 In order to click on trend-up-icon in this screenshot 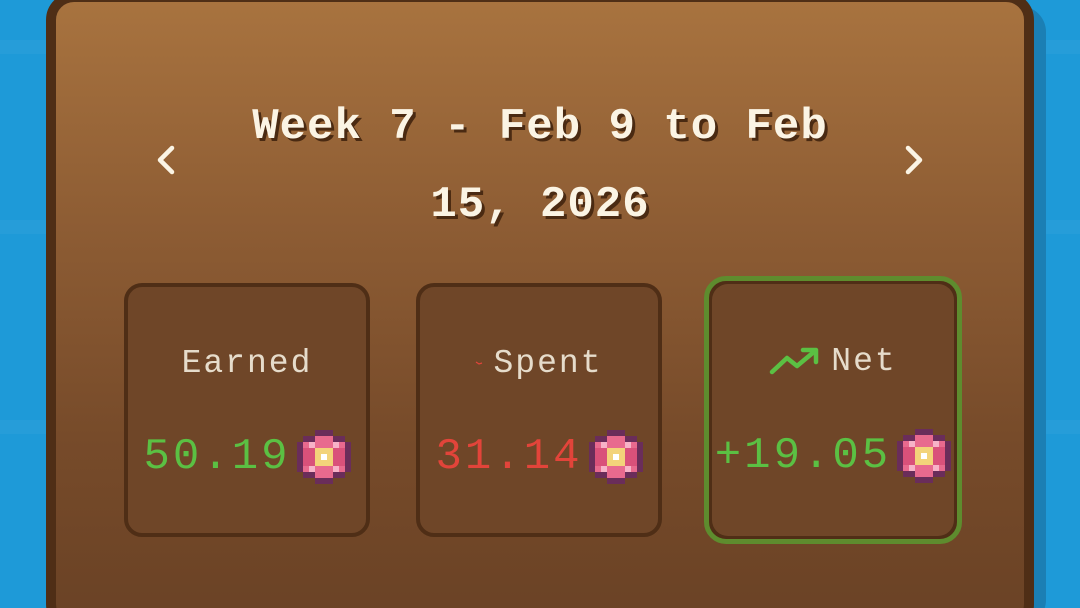, I will do `click(794, 361)`.